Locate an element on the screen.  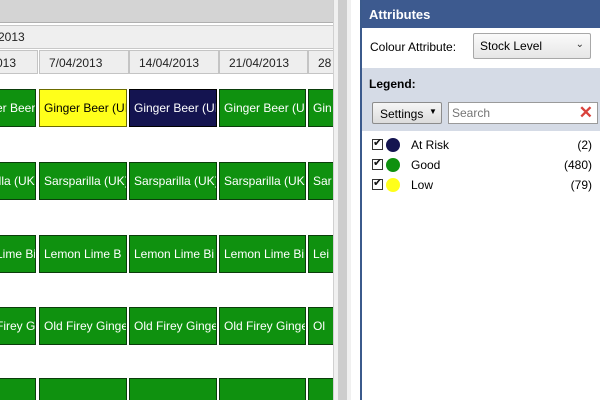
legend-item-name: Low is located at coordinates (422, 185).